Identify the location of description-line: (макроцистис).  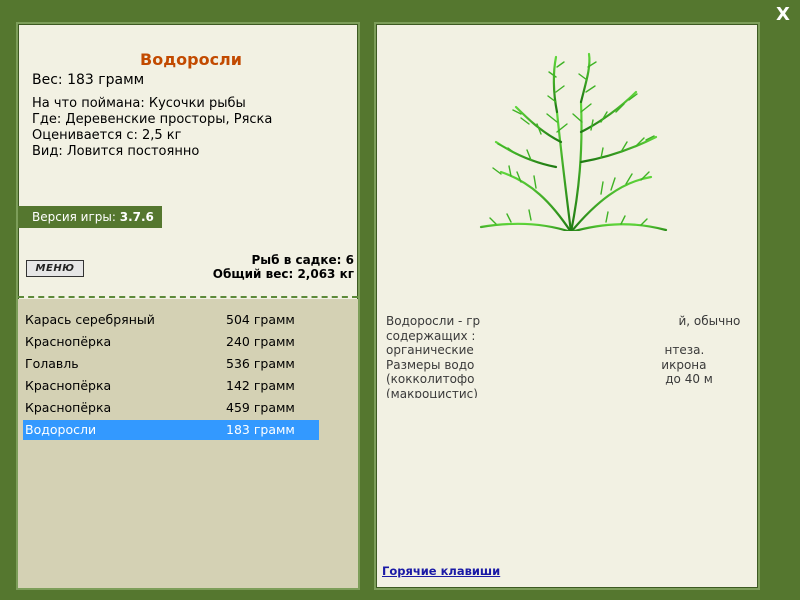
(432, 392).